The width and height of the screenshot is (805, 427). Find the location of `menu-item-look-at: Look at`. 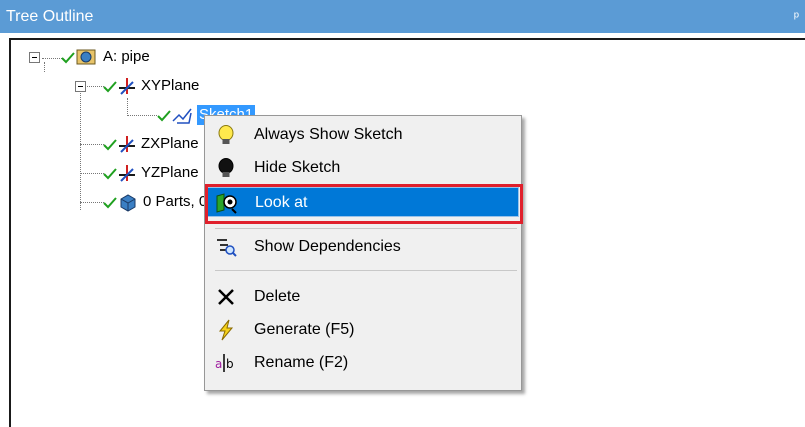

menu-item-look-at: Look at is located at coordinates (363, 202).